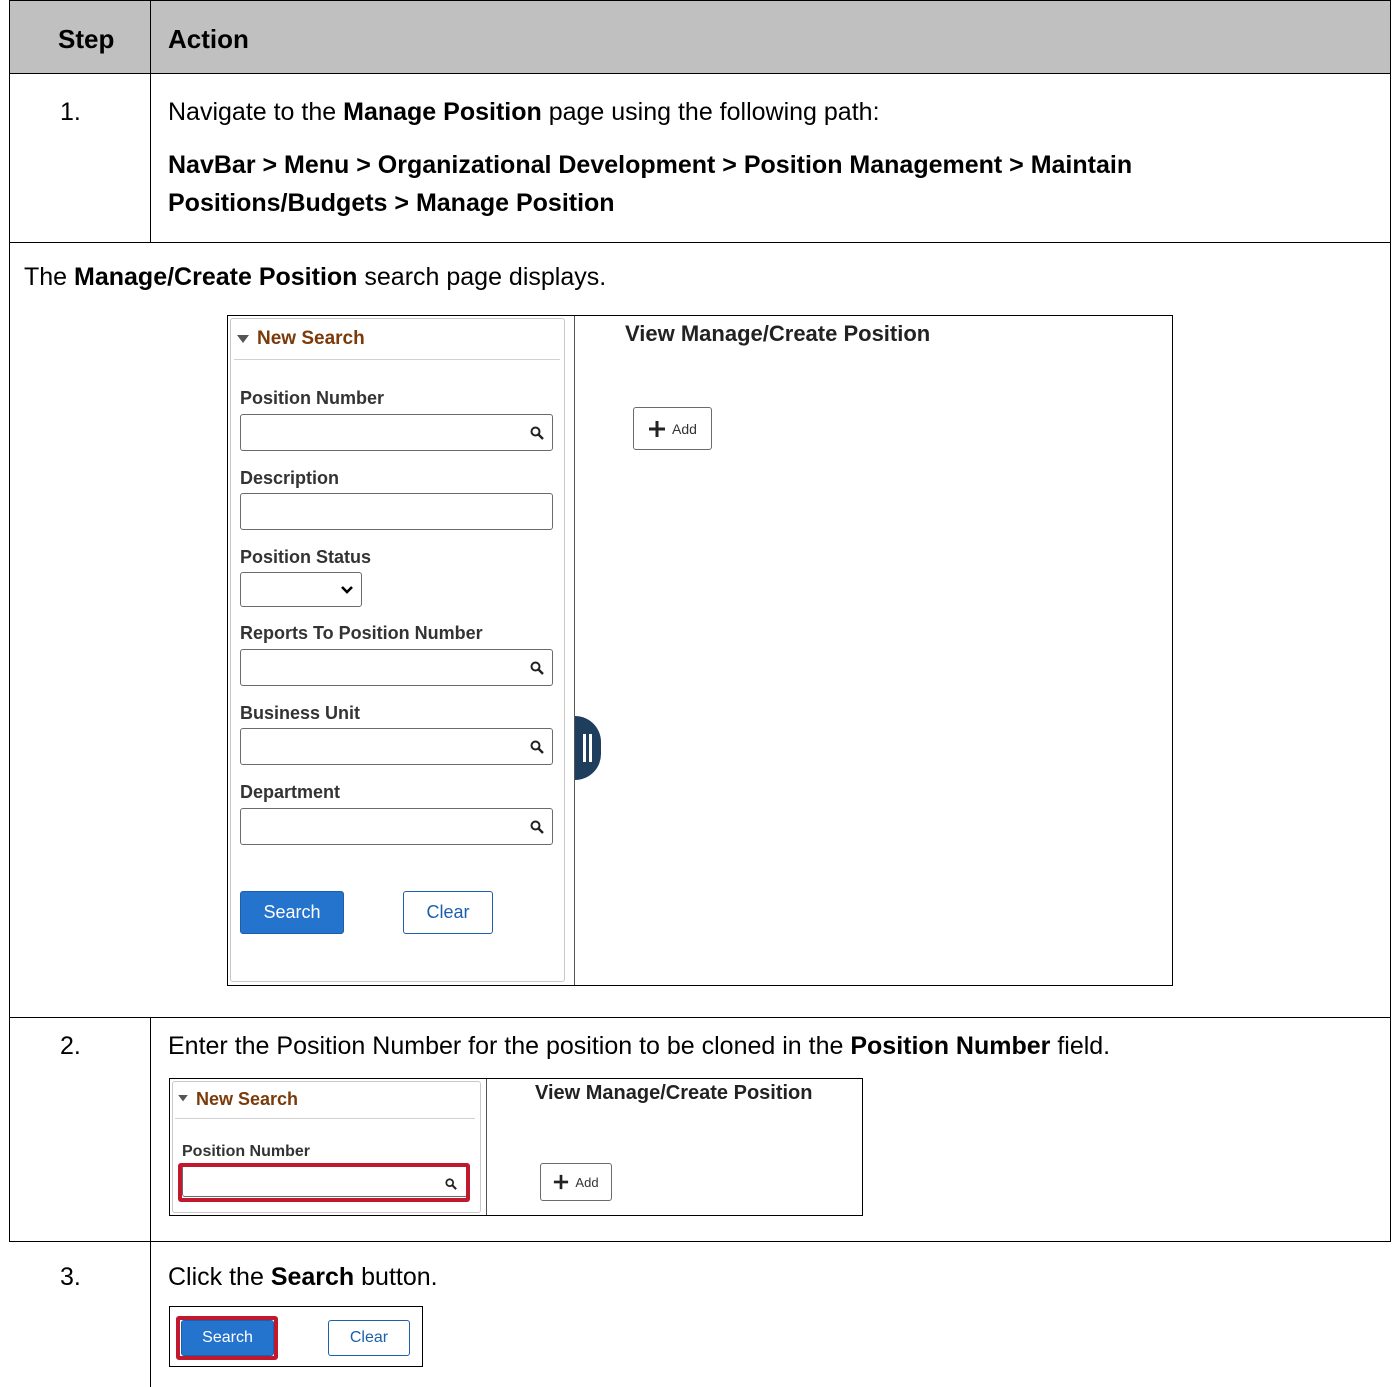 This screenshot has height=1387, width=1395. Describe the element at coordinates (950, 1046) in the screenshot. I see `instruction-bold: Position Number` at that location.